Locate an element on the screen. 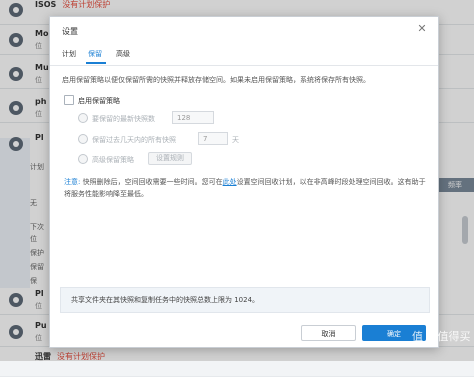 The height and width of the screenshot is (377, 474). space-reclaim-link: 此处 is located at coordinates (230, 182).